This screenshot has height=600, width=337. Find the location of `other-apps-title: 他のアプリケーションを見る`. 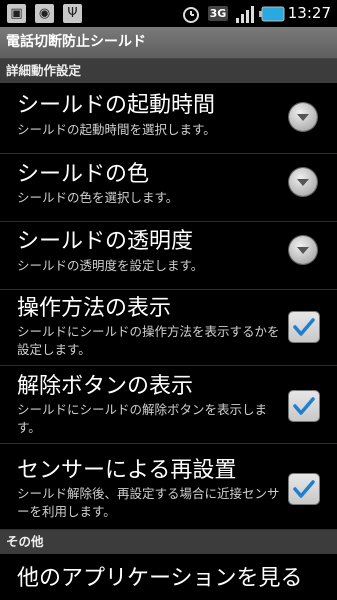

other-apps-title: 他のアプリケーションを見る is located at coordinates (160, 578).